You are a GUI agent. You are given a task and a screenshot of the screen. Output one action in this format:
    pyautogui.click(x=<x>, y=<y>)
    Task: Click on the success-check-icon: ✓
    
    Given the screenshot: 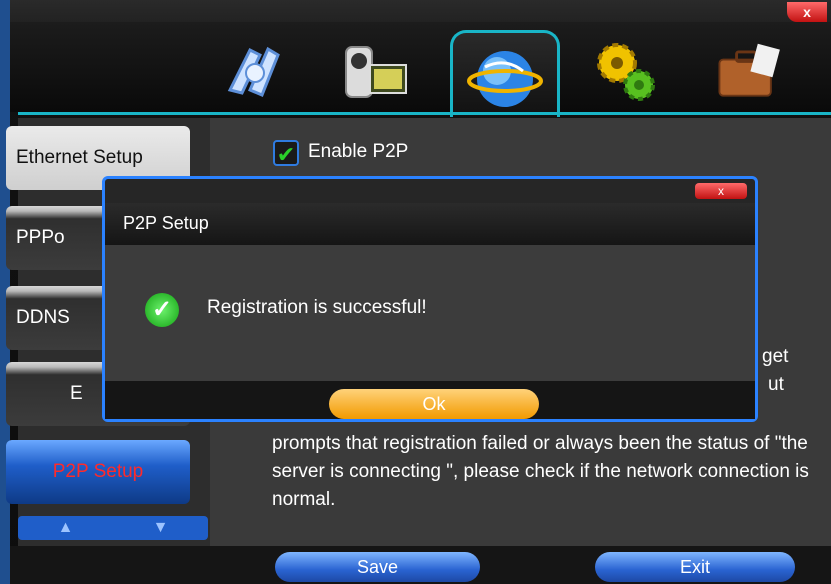 What is the action you would take?
    pyautogui.click(x=162, y=310)
    